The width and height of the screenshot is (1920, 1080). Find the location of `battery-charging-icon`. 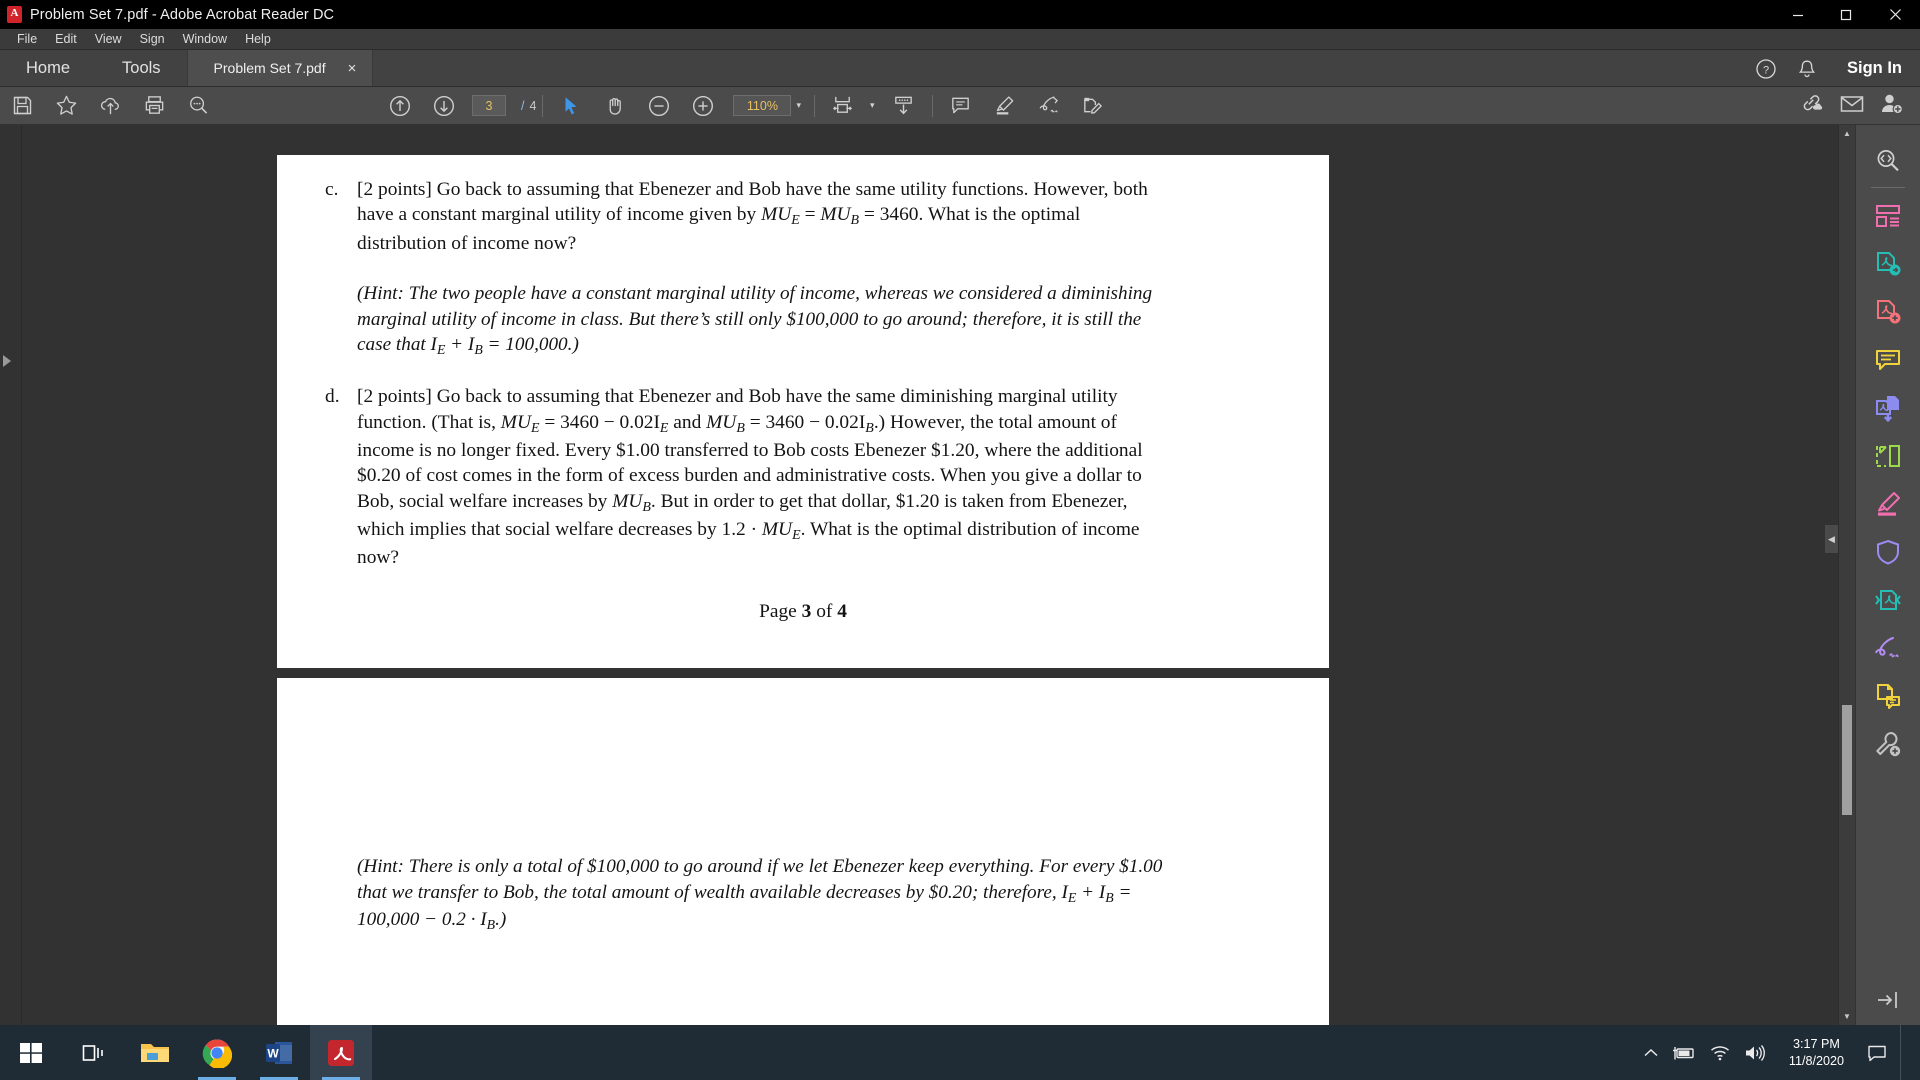

battery-charging-icon is located at coordinates (1684, 1053).